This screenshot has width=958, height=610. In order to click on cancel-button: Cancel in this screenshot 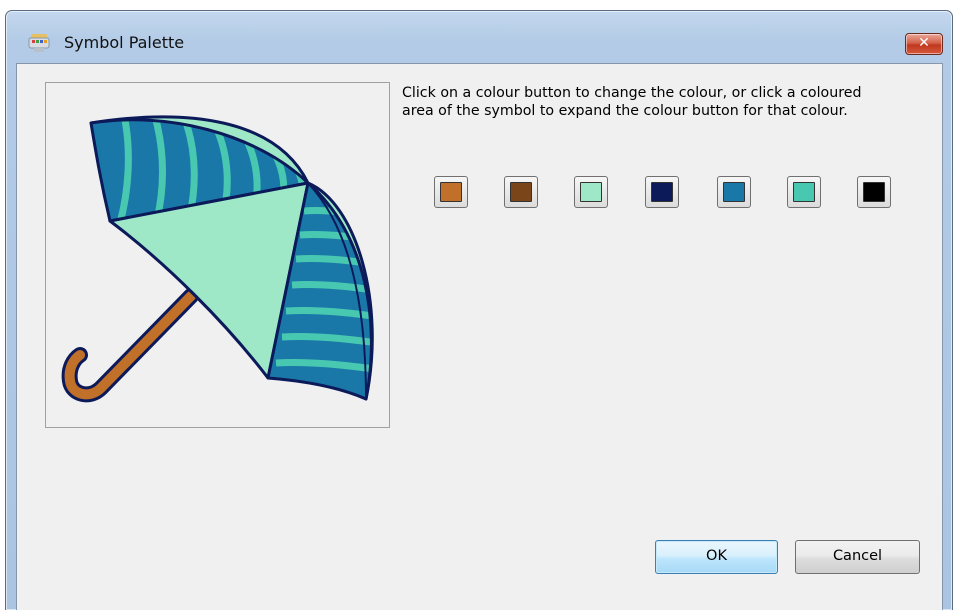, I will do `click(857, 557)`.